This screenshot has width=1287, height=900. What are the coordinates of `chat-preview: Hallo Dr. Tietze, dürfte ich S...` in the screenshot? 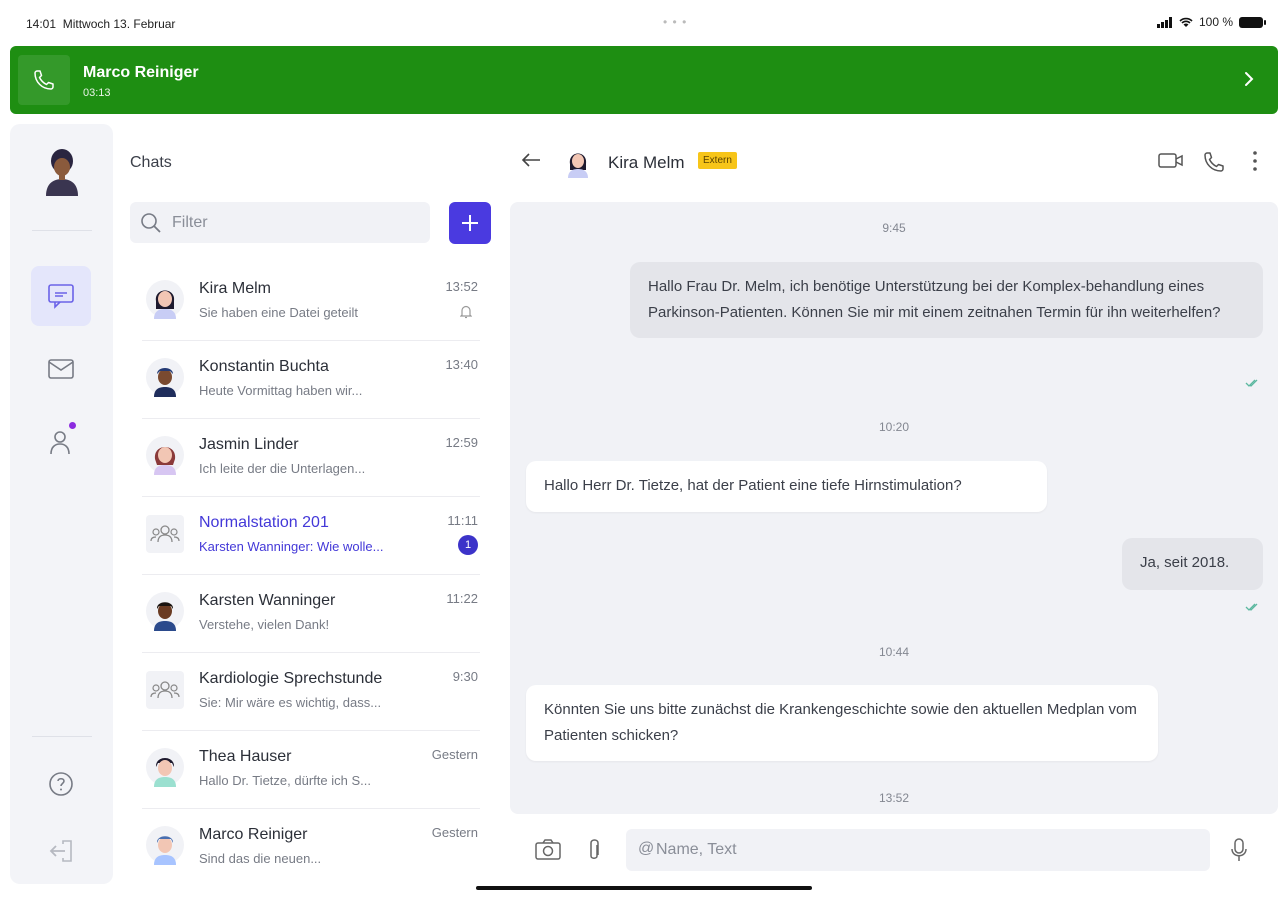 It's located at (285, 780).